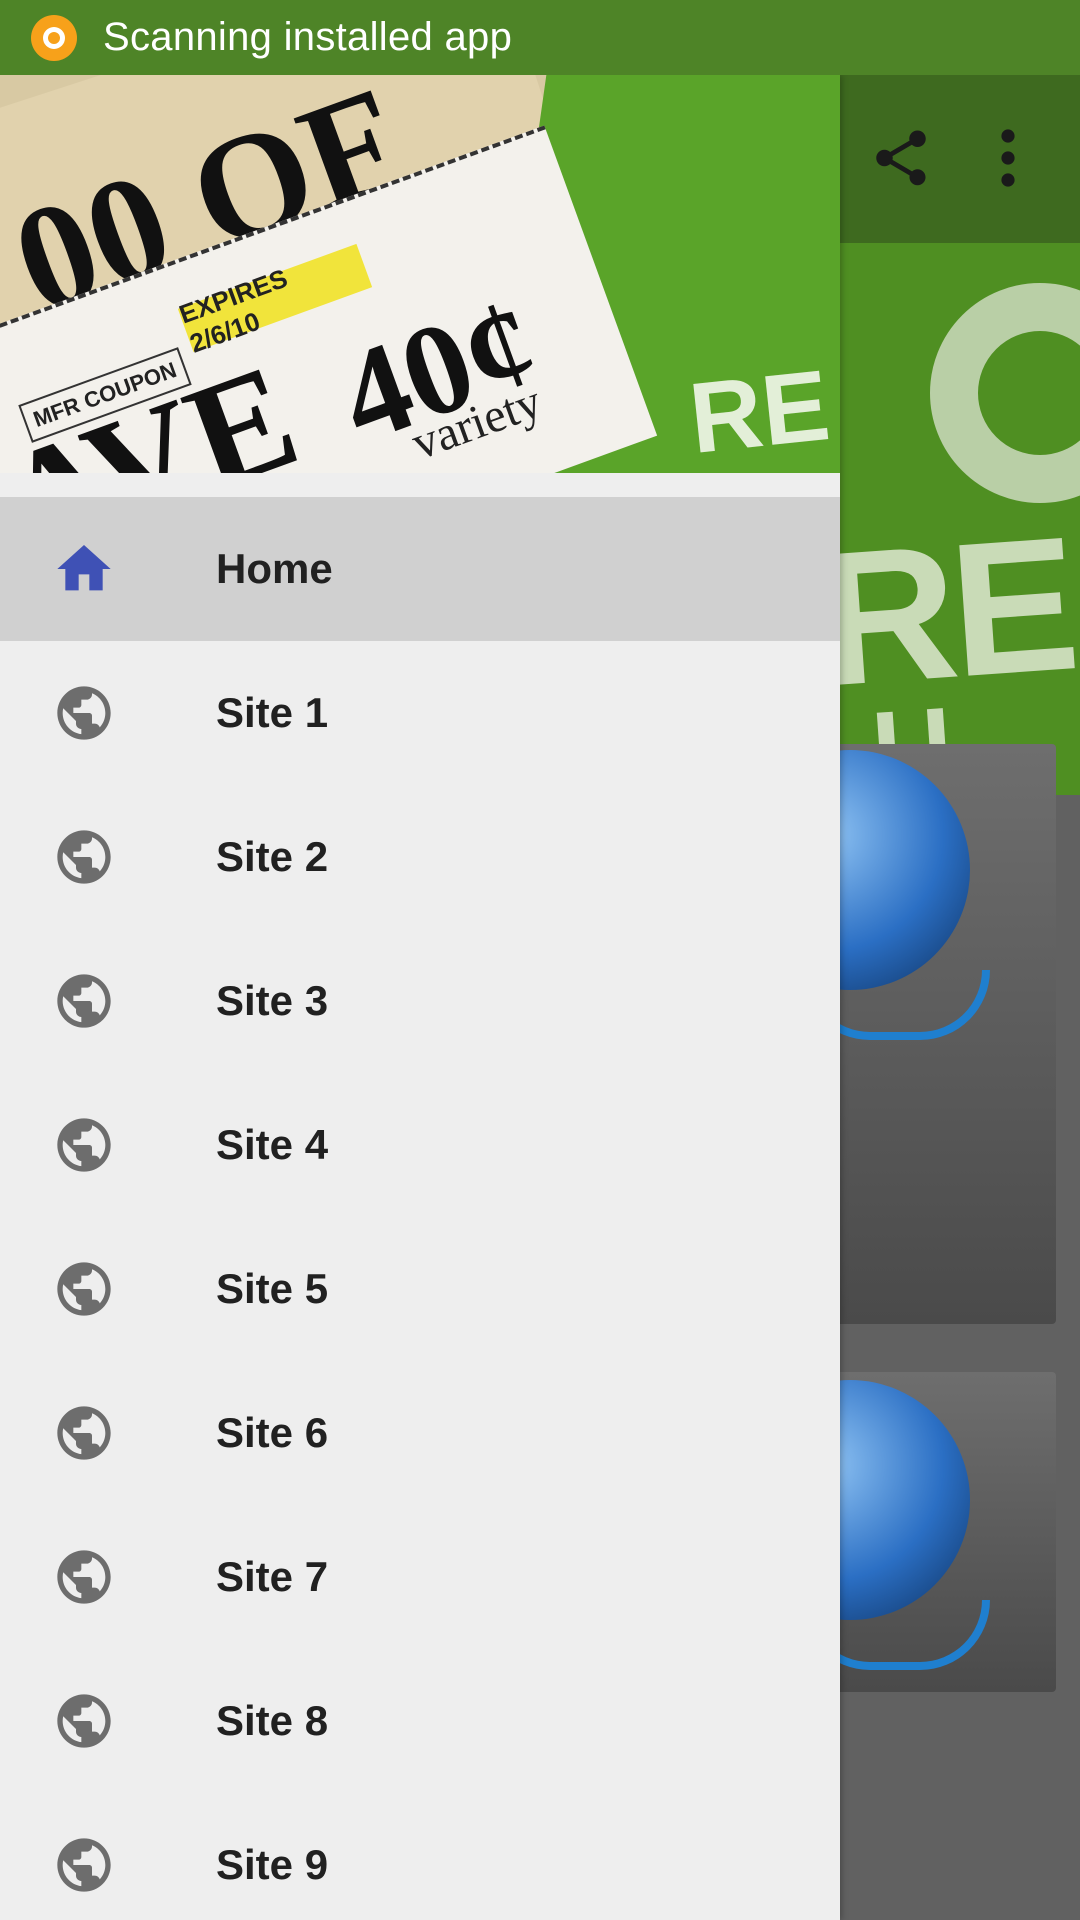  What do you see at coordinates (84, 568) in the screenshot?
I see `home-icon` at bounding box center [84, 568].